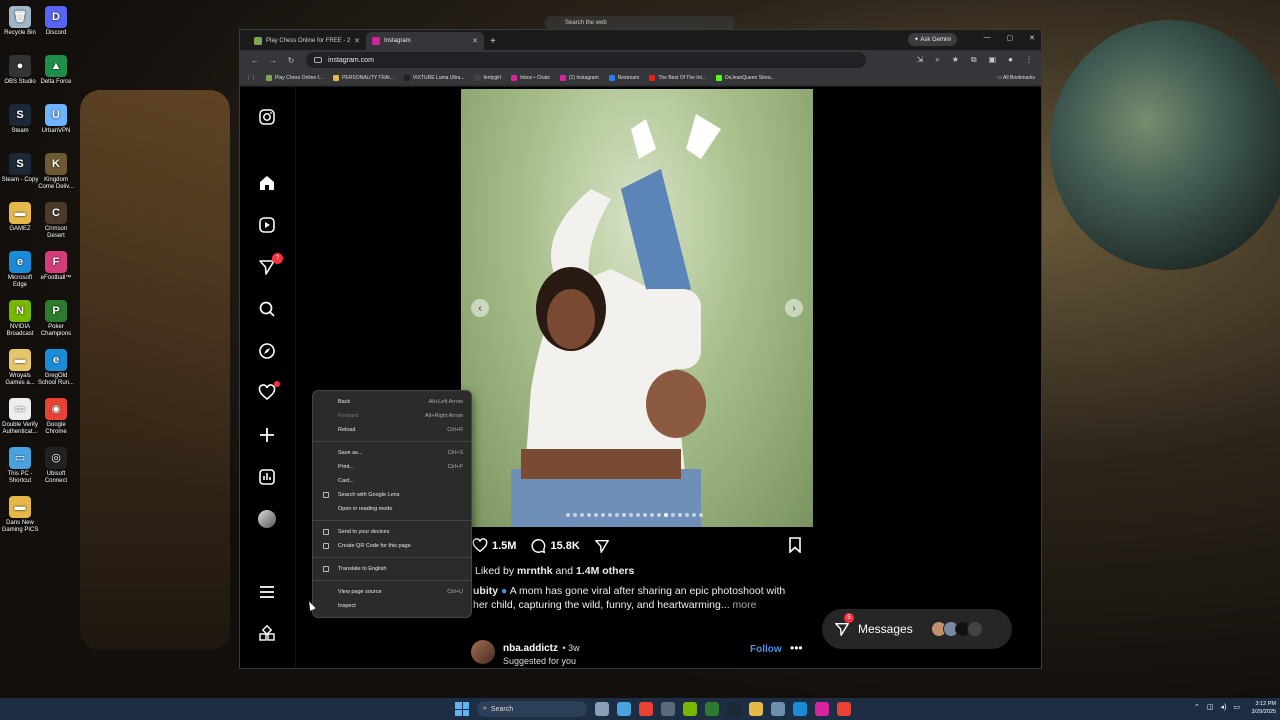 The width and height of the screenshot is (1280, 720). I want to click on like-button: 1.5M, so click(494, 546).